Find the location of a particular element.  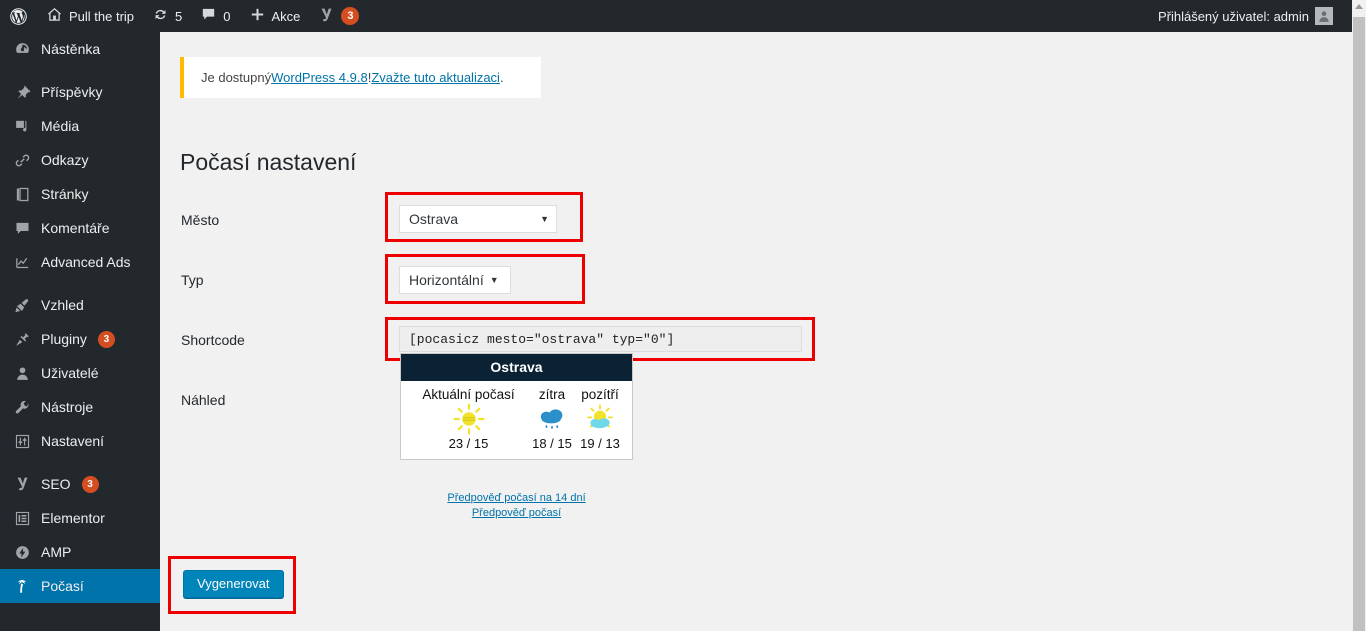

user-account-menu: Přihlášený uživatel: admin is located at coordinates (1245, 16).